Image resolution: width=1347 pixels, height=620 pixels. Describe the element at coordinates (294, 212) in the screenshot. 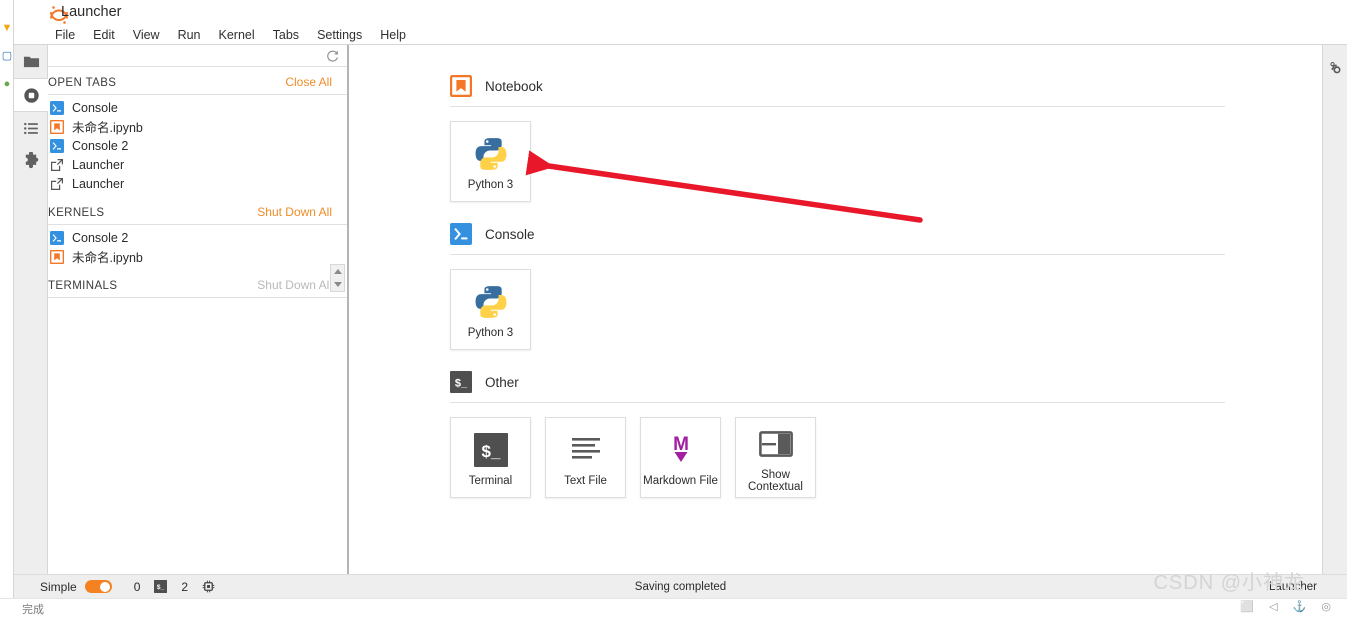

I see `shut-down-all-kernels-button: Shut Down All` at that location.